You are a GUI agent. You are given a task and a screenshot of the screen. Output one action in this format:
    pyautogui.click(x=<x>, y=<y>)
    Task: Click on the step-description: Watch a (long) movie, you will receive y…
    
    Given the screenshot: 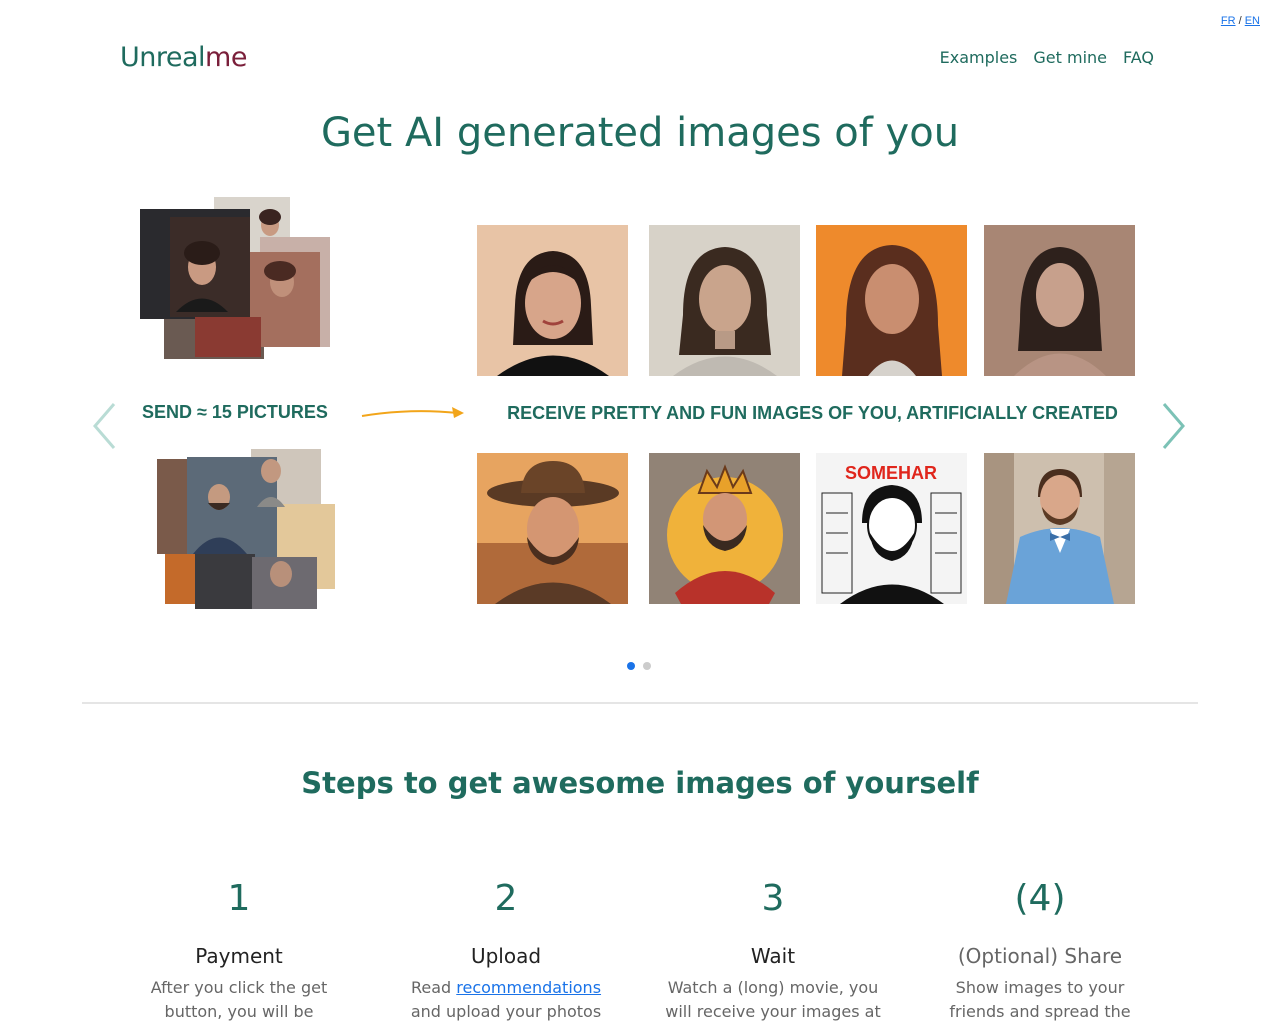 What is the action you would take?
    pyautogui.click(x=773, y=999)
    